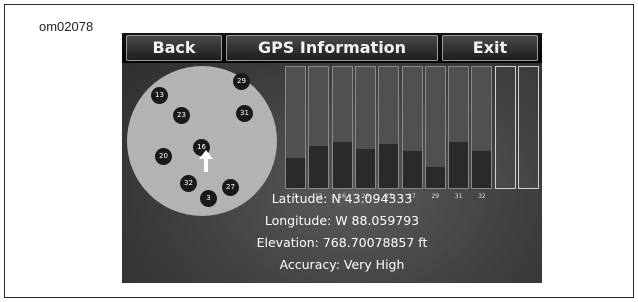 This screenshot has width=638, height=302. I want to click on elevation-readout: Elevation: 768.70078857 ft, so click(342, 242).